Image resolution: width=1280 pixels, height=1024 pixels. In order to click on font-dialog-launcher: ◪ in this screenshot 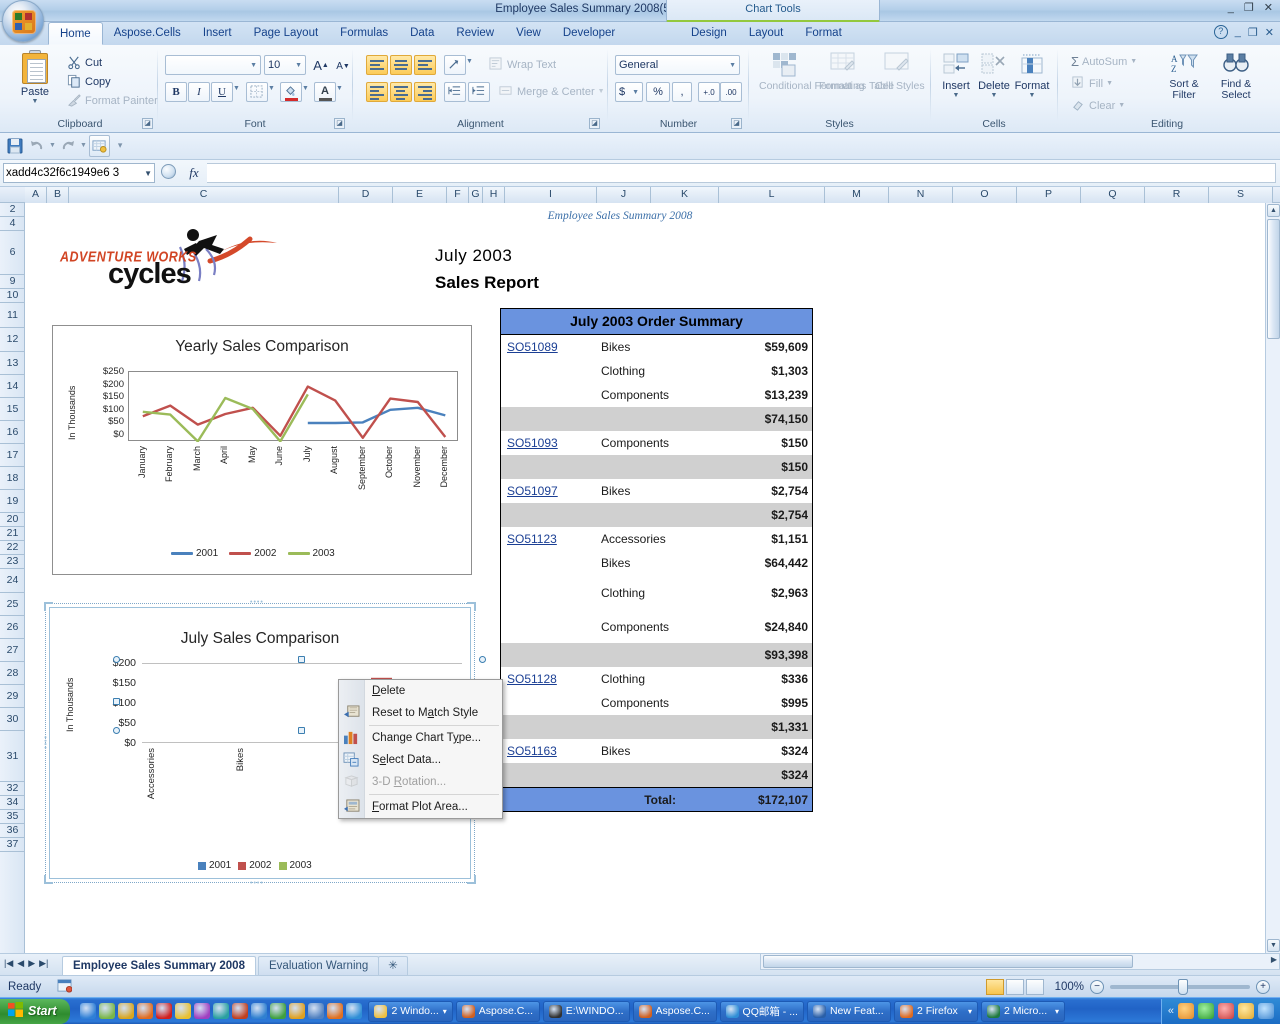, I will do `click(339, 123)`.